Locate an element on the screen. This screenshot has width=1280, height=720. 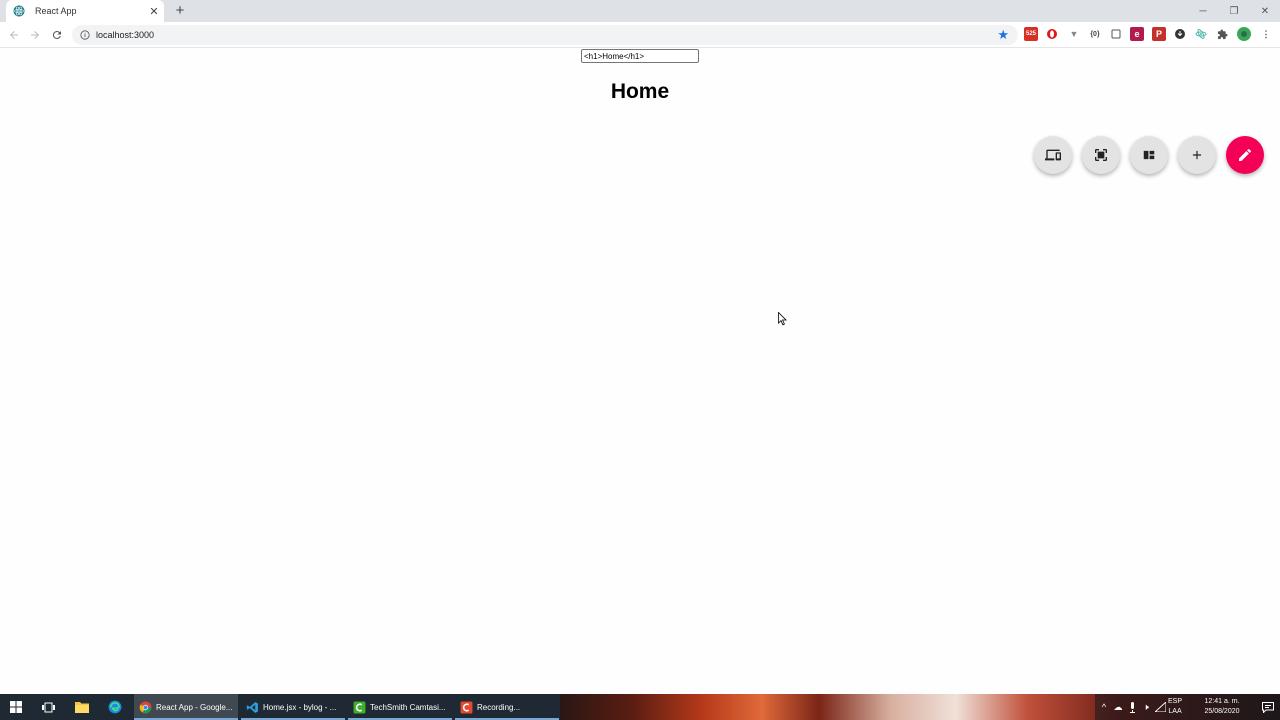
tab-close-icon: ✕ is located at coordinates (154, 11).